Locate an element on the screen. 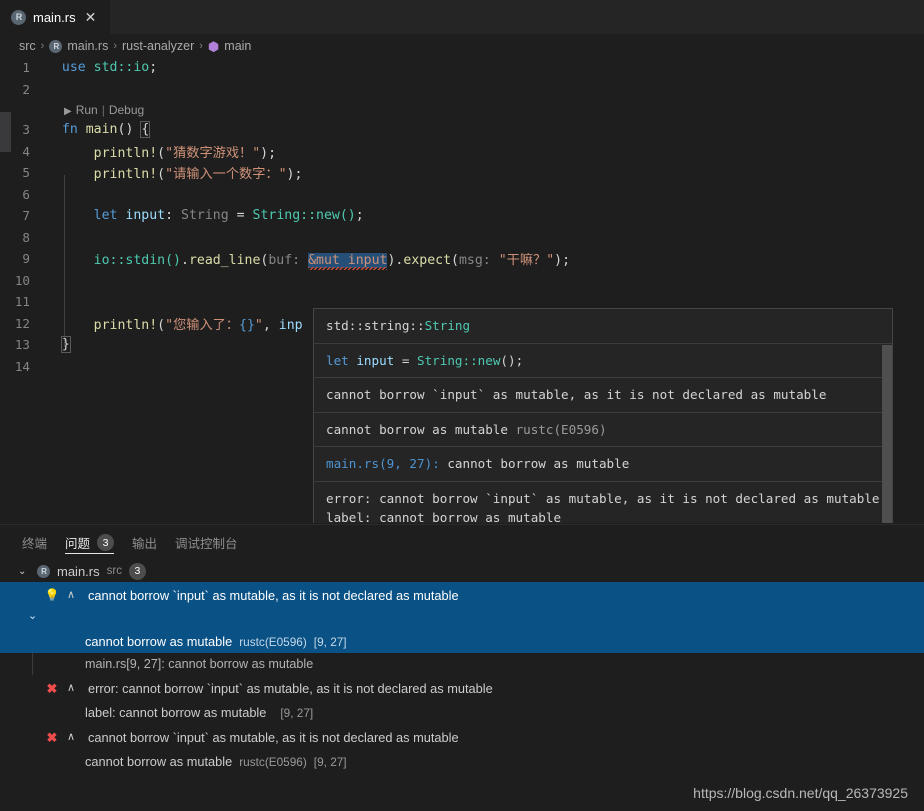  play-icon: ▶ is located at coordinates (68, 111).